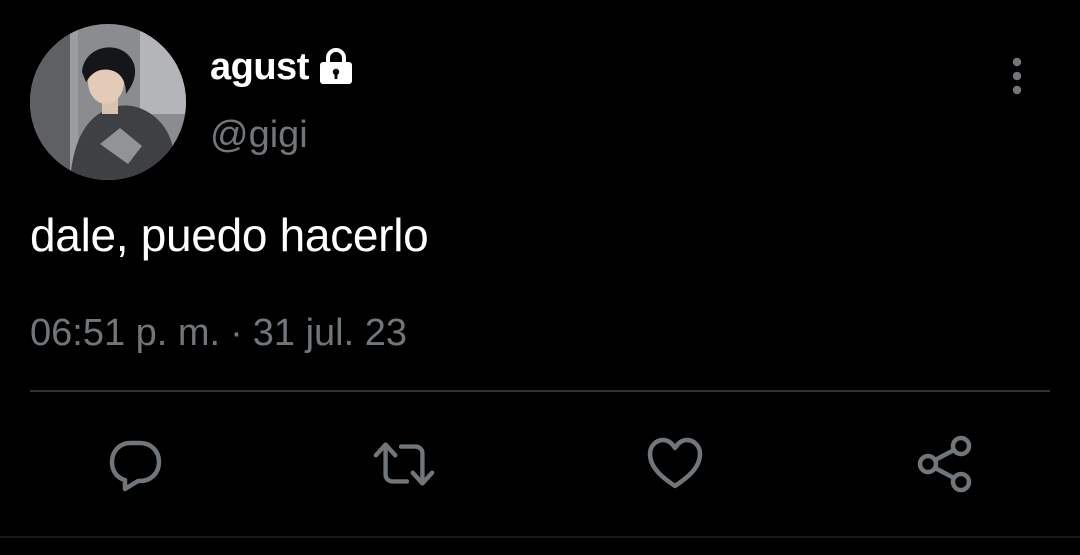  What do you see at coordinates (229, 235) in the screenshot?
I see `tweet-text: dale, puedo hacerlo` at bounding box center [229, 235].